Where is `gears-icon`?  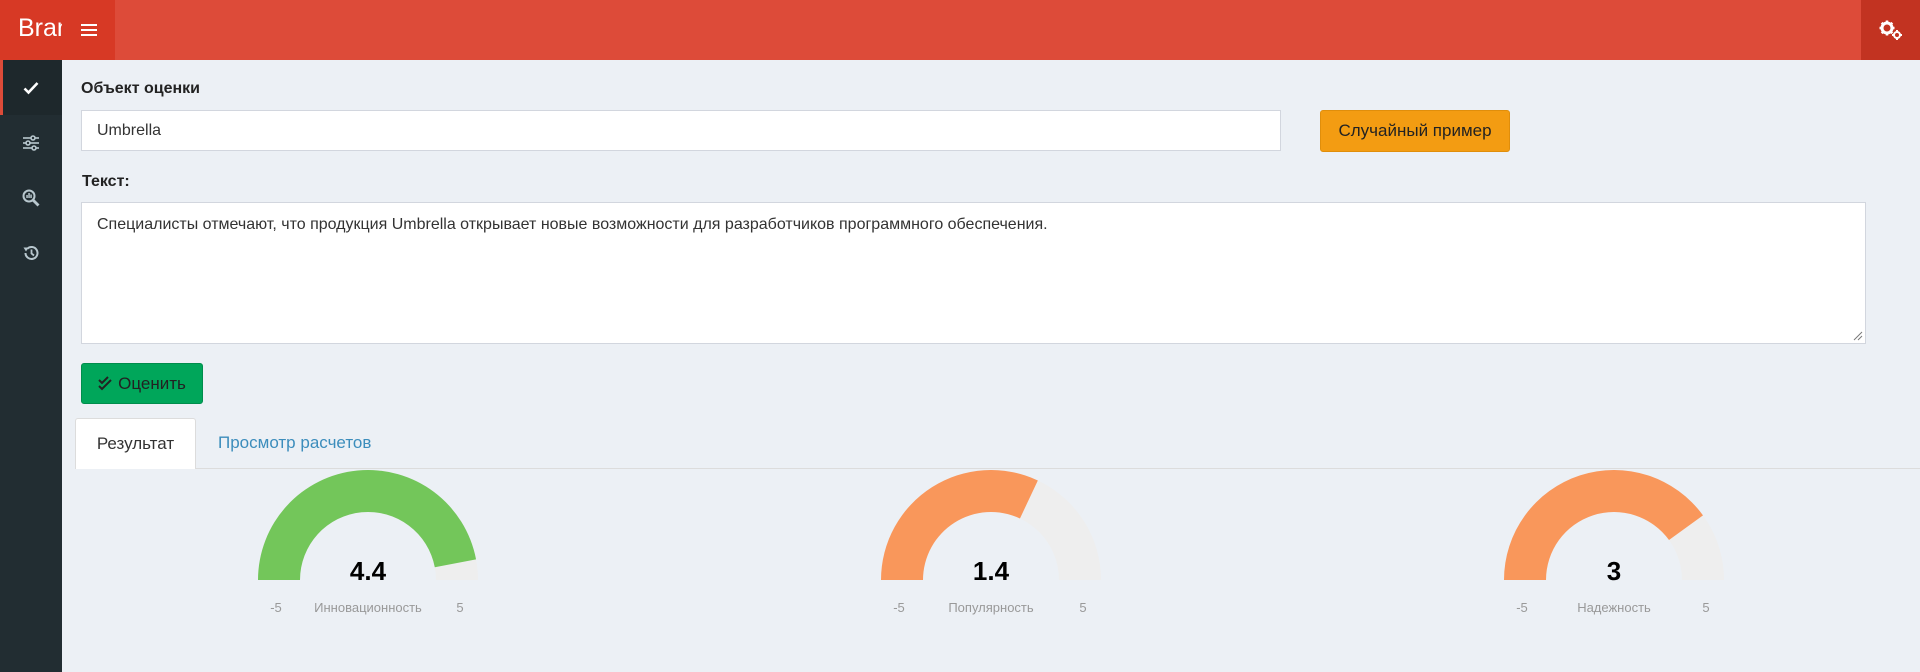
gears-icon is located at coordinates (1890, 30).